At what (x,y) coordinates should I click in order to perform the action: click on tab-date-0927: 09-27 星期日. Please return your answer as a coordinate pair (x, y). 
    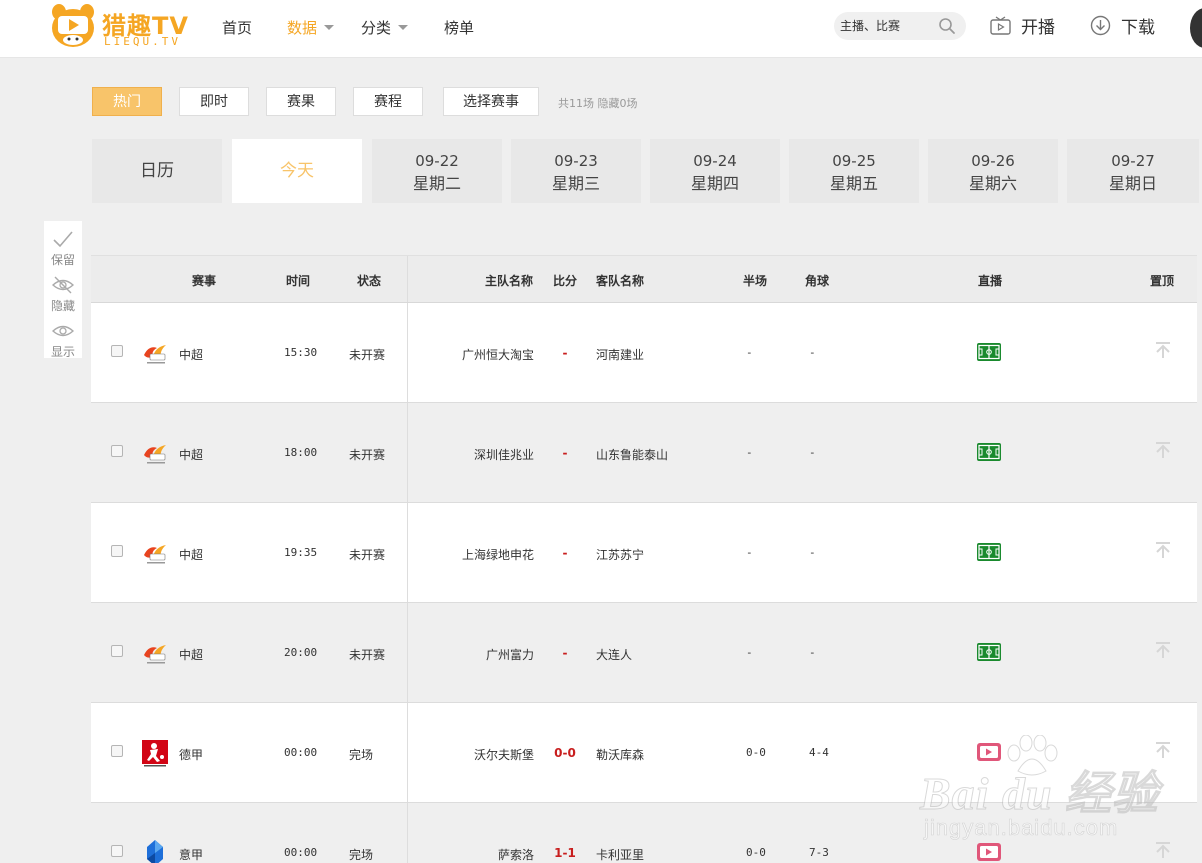
    Looking at the image, I should click on (1133, 171).